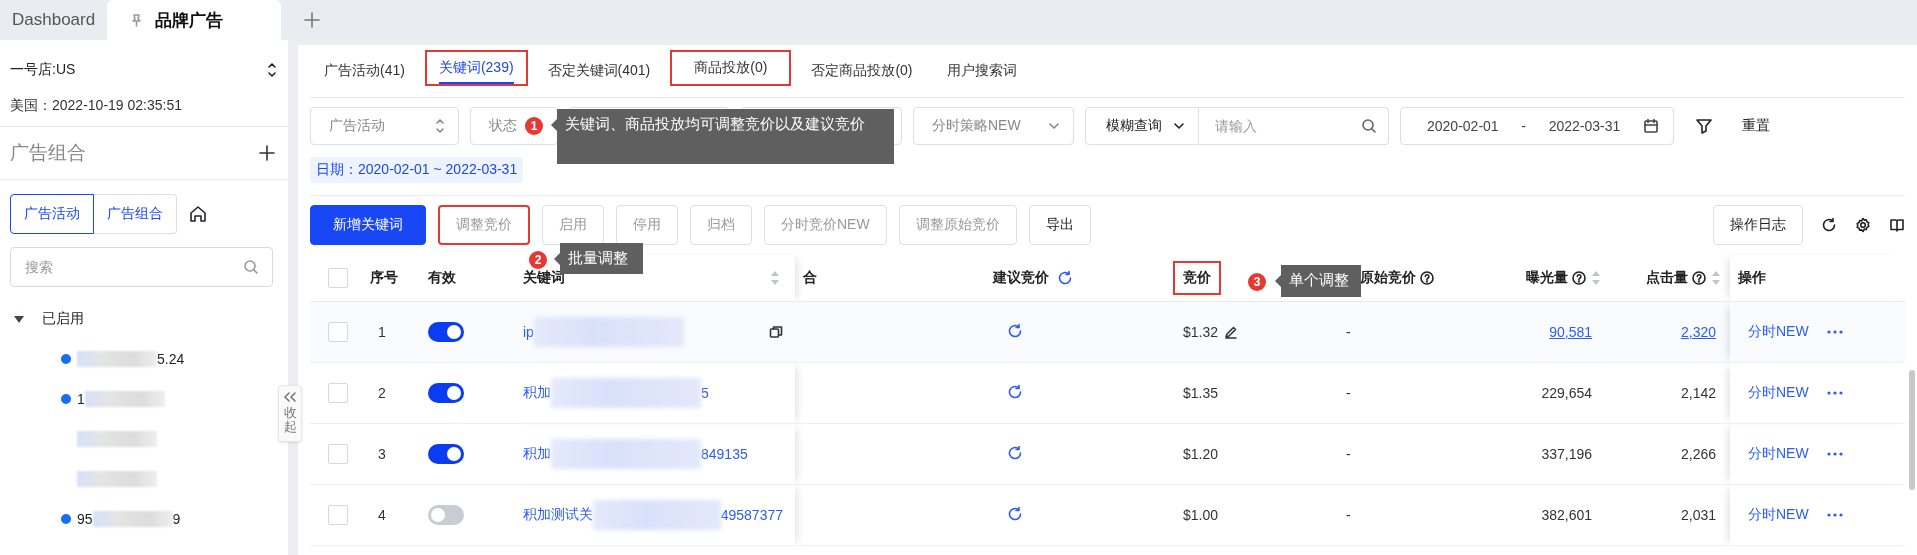 This screenshot has height=555, width=1917. I want to click on calendar-icon, so click(1651, 126).